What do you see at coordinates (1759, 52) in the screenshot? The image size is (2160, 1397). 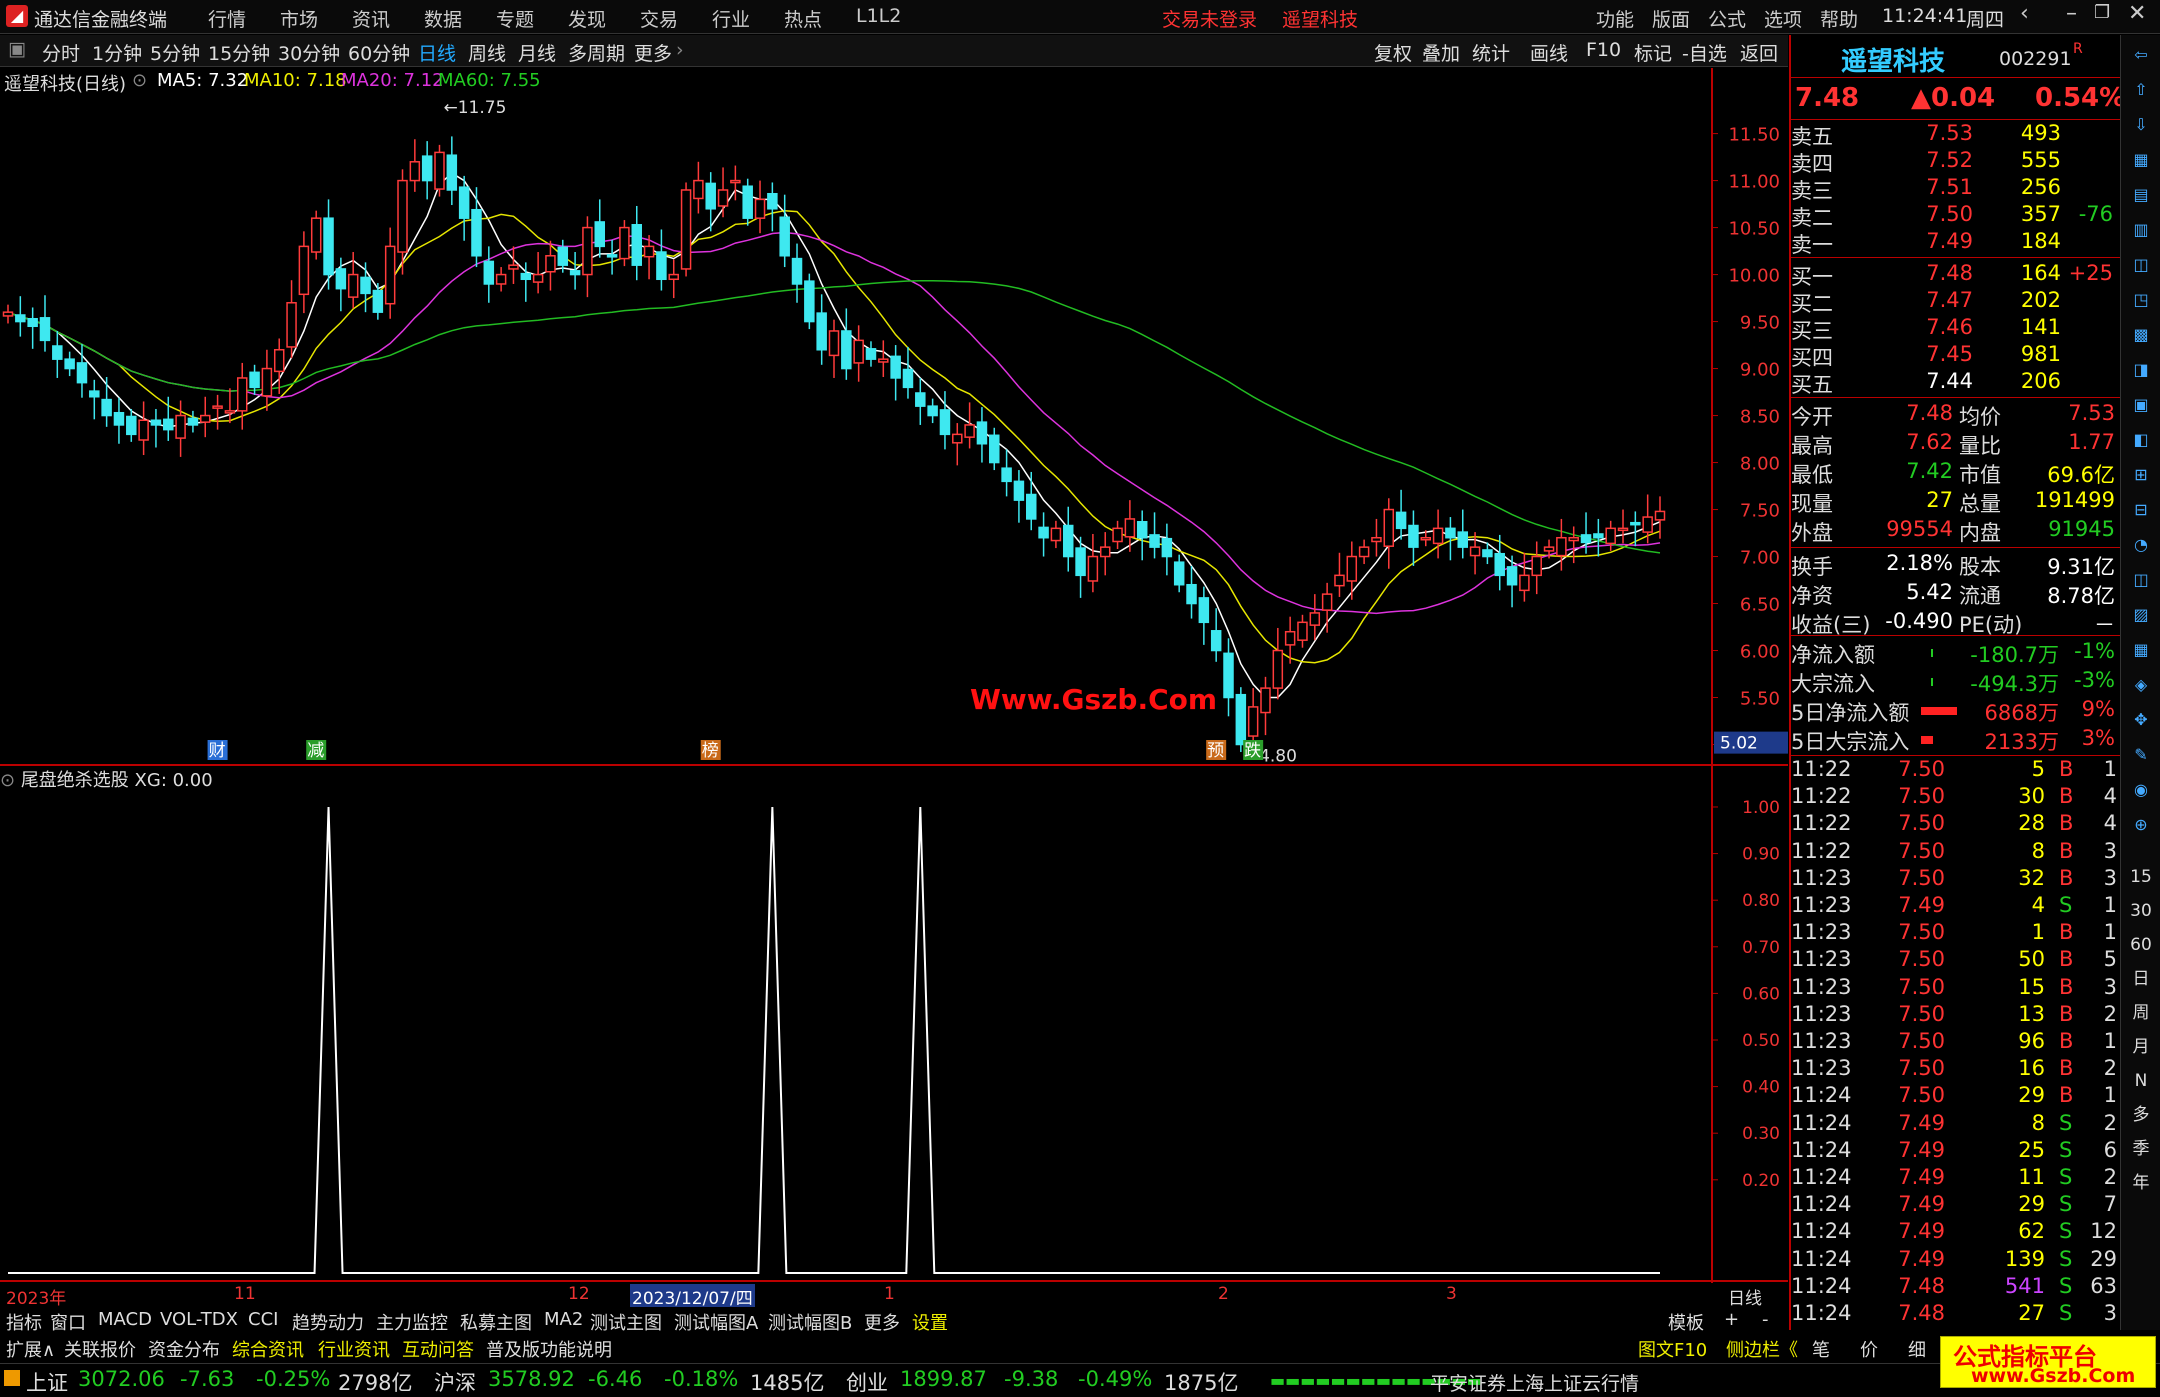 I see `btn-fanhui: 返回` at bounding box center [1759, 52].